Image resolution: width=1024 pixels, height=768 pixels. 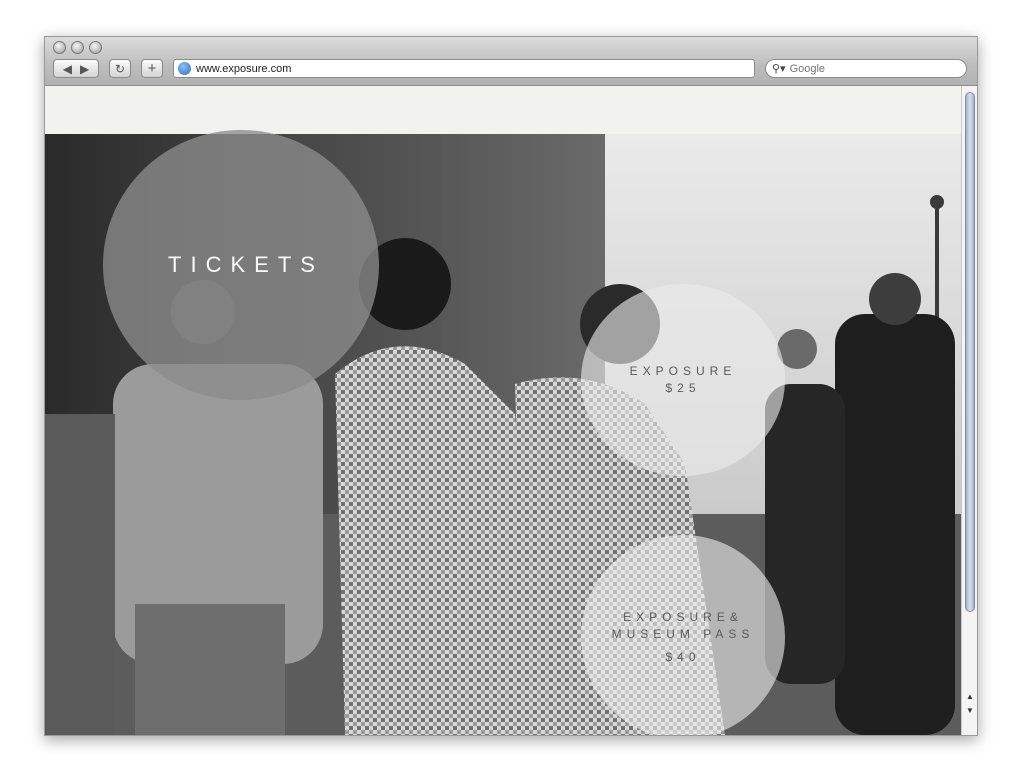 I want to click on exposure-ticket-option: EXPOSURE $25, so click(x=683, y=380).